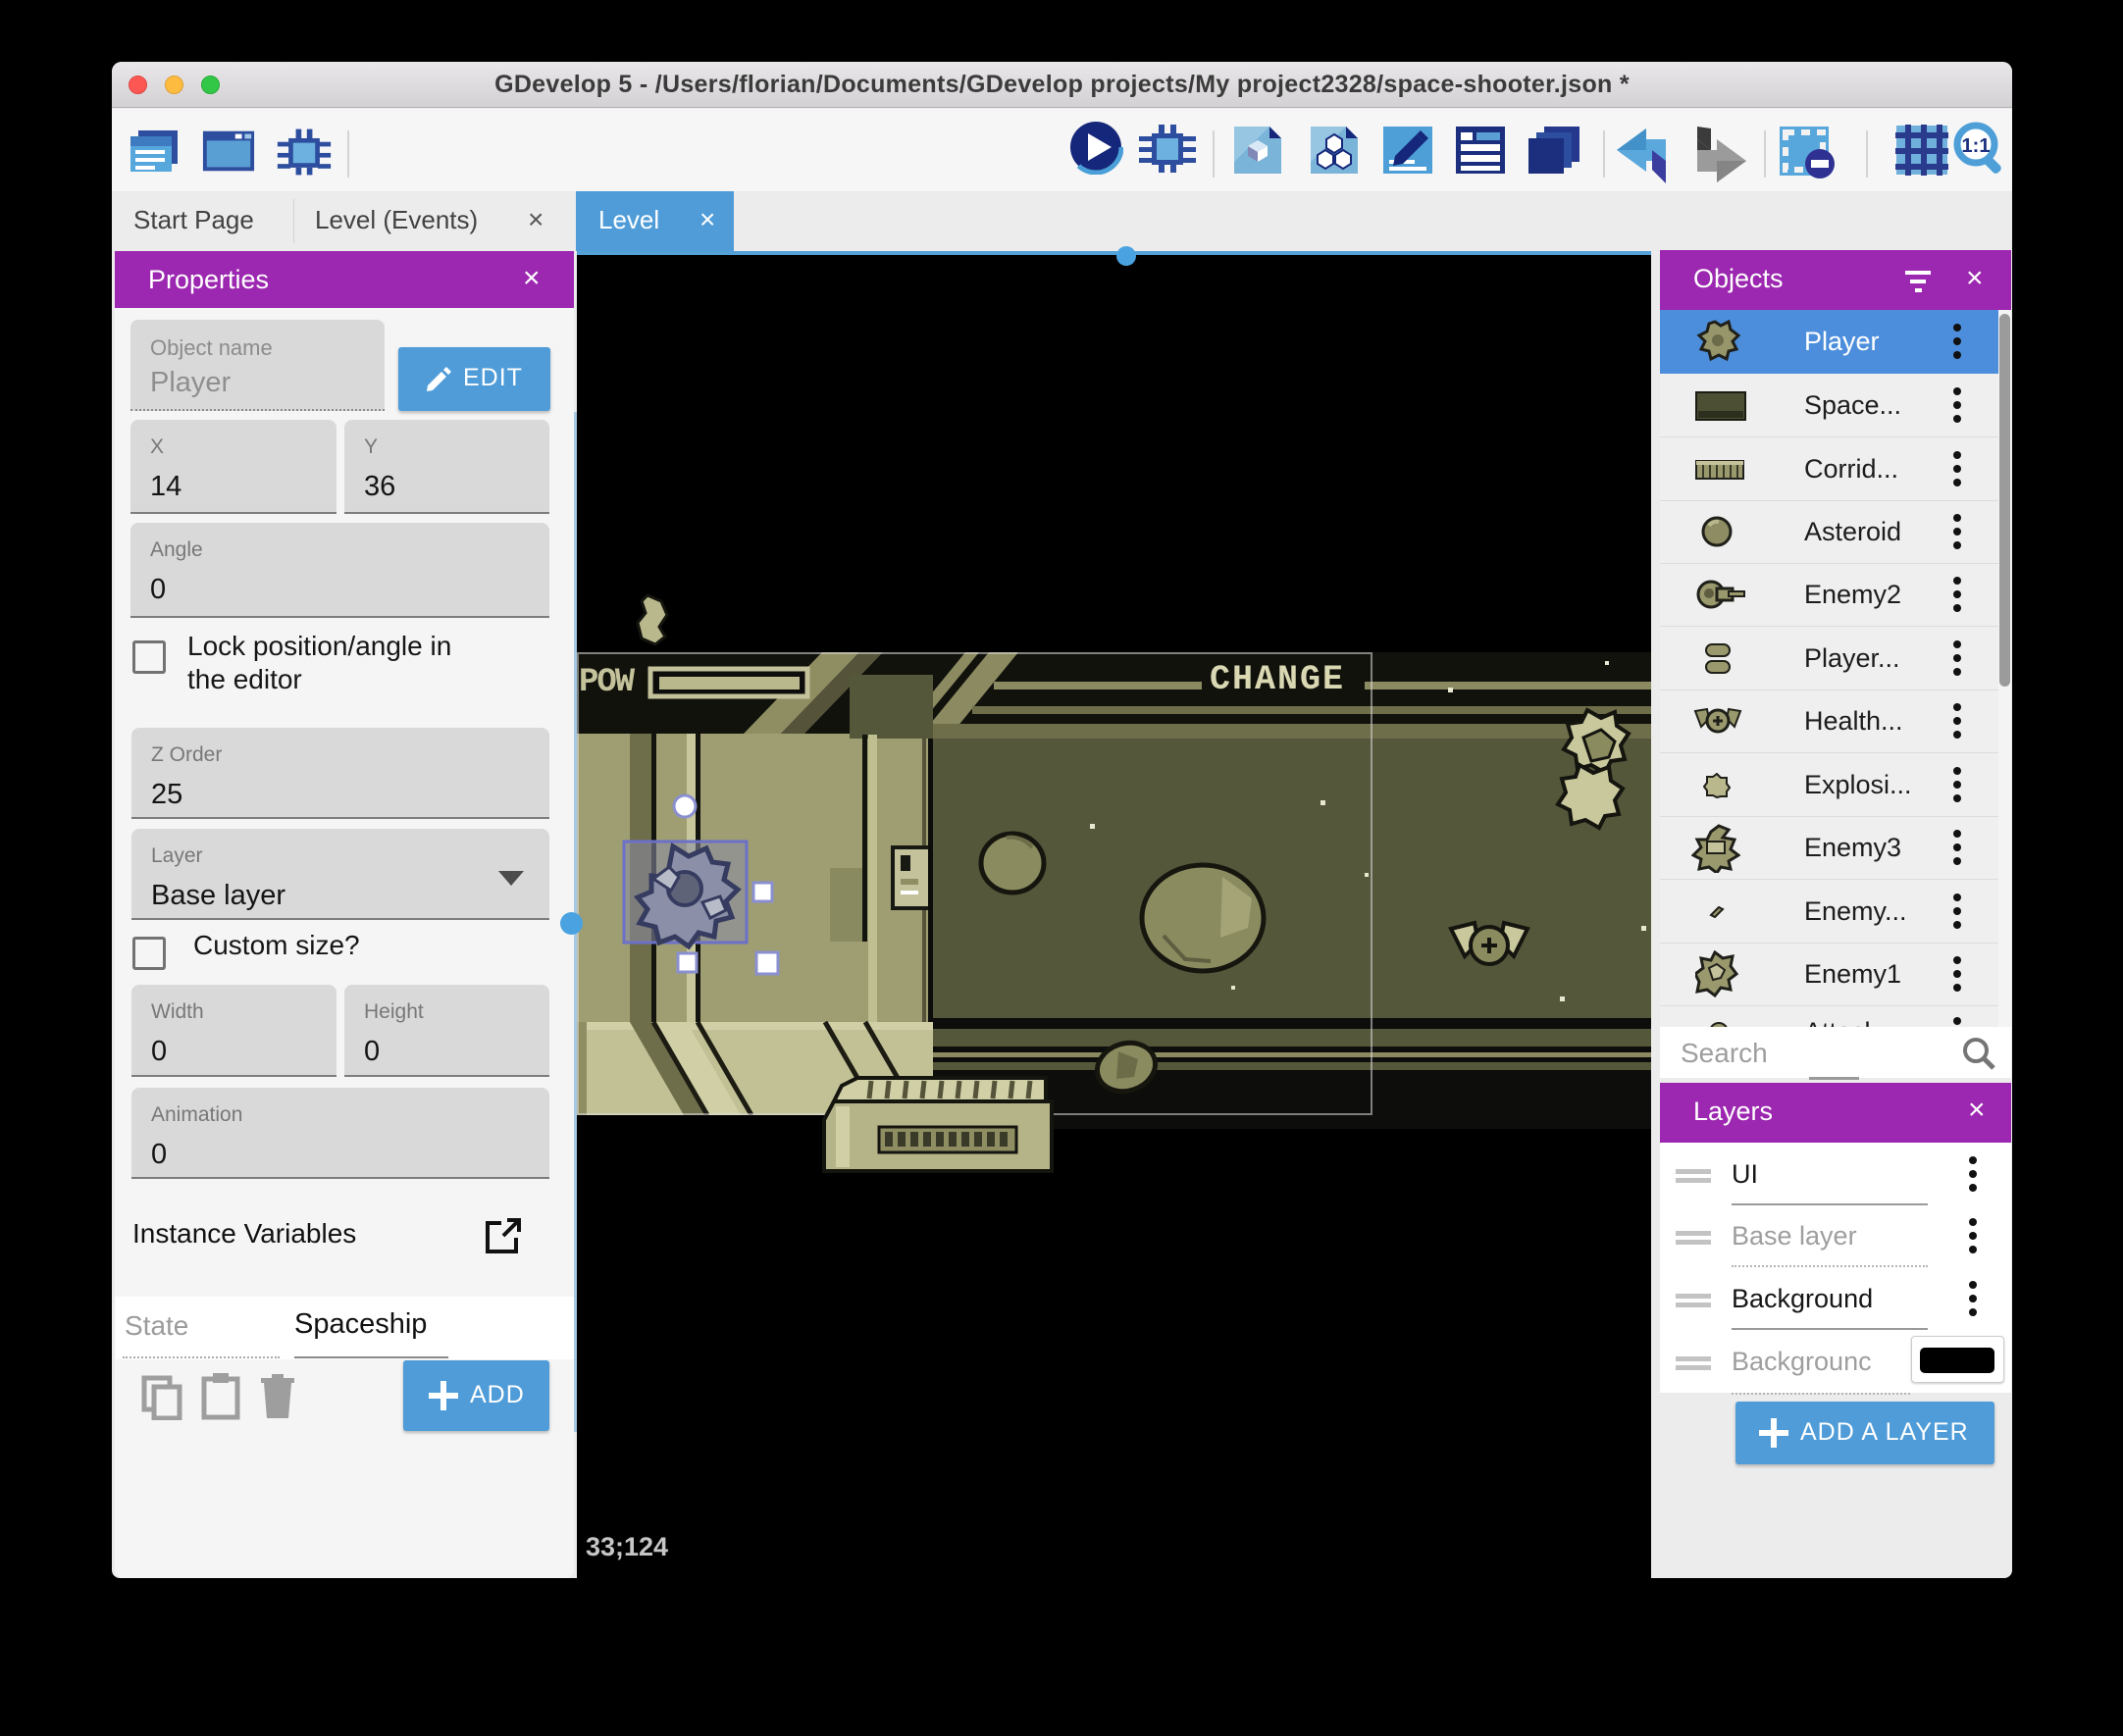  What do you see at coordinates (608, 683) in the screenshot?
I see `svg-text: POW` at bounding box center [608, 683].